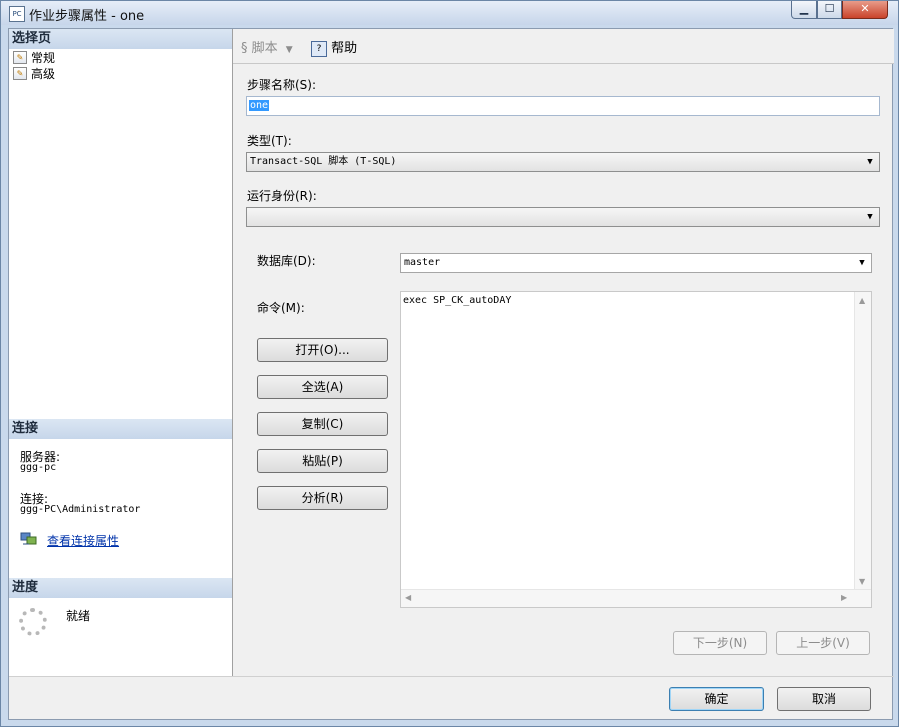 This screenshot has height=727, width=899. I want to click on progress-status: 就绪, so click(78, 616).